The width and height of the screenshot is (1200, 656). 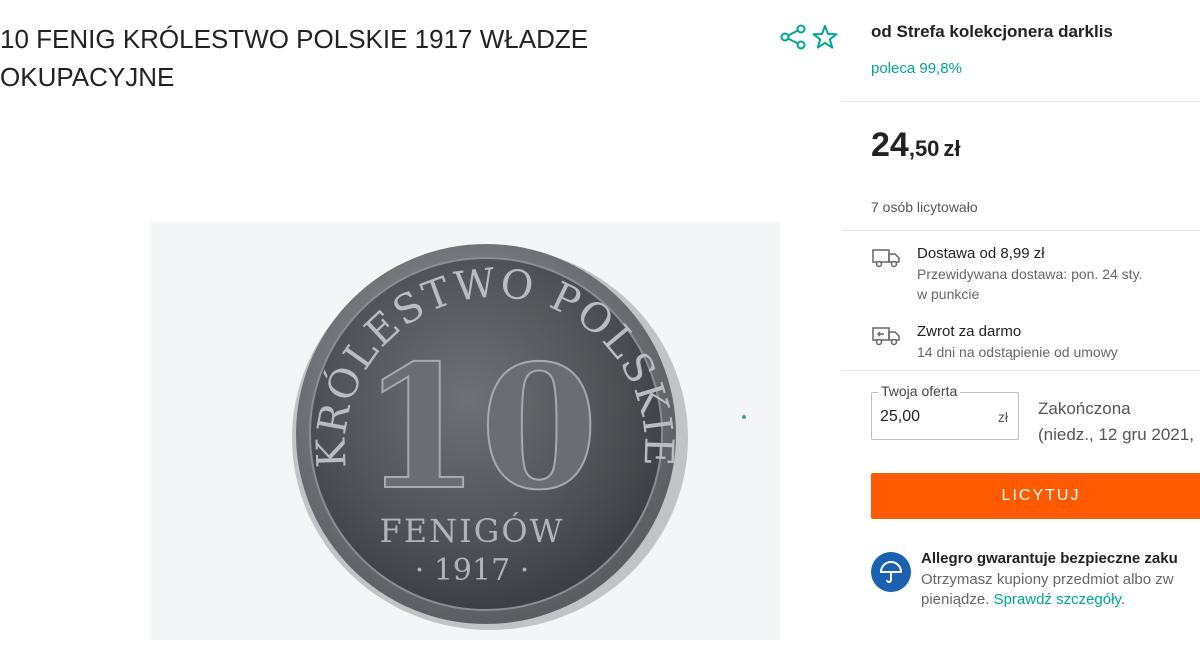 I want to click on guarantee-title: Allegro gwarantuje bezpieczne zaku, so click(x=1049, y=558).